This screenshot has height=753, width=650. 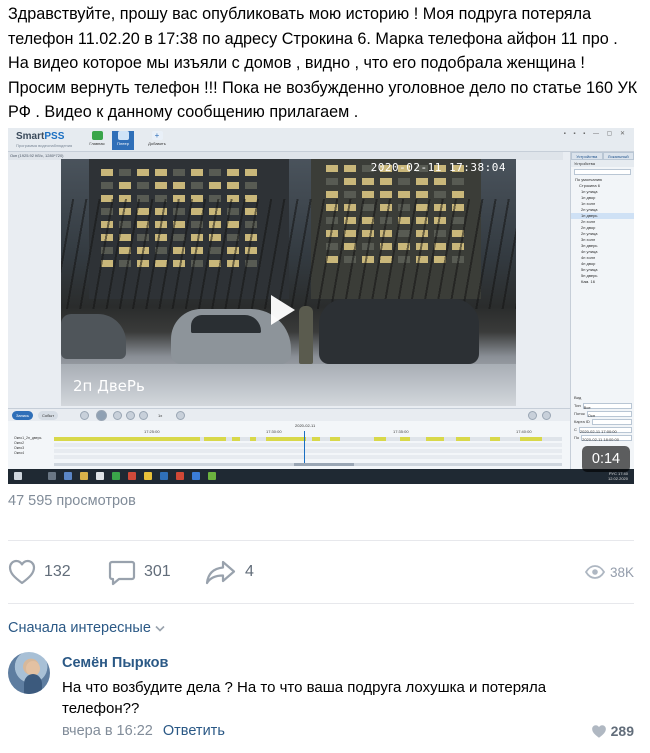 What do you see at coordinates (438, 167) in the screenshot?
I see `camera-timestamp: 2020-02-11 17:38:04` at bounding box center [438, 167].